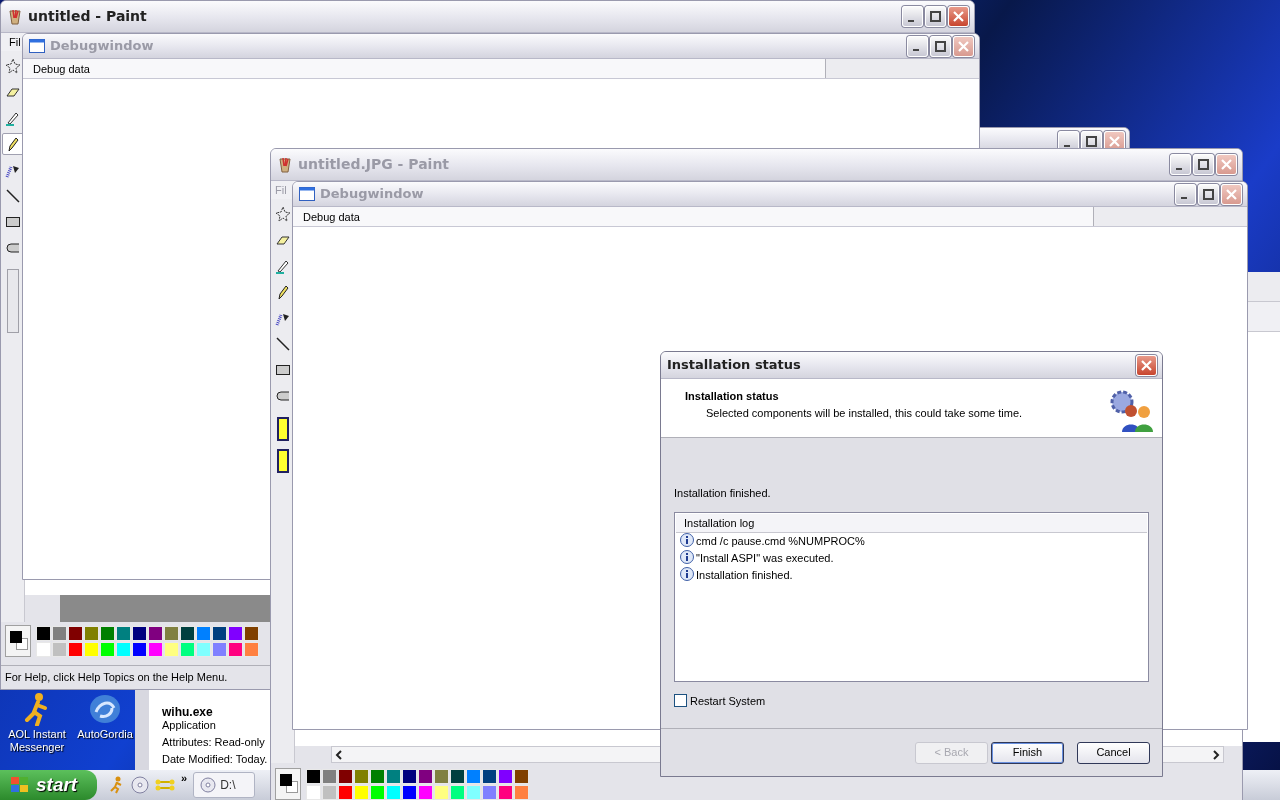  Describe the element at coordinates (188, 712) in the screenshot. I see `file-name: wihu.exe` at that location.